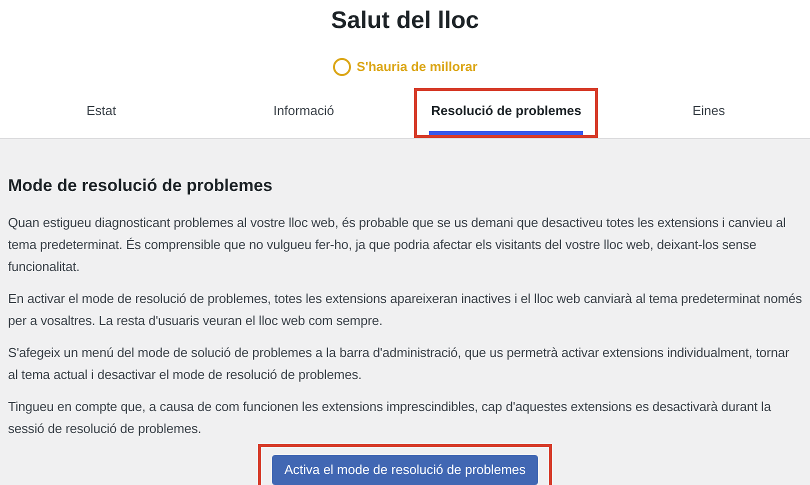 The width and height of the screenshot is (810, 485). I want to click on section-heading: Mode de resolució de problemes, so click(141, 185).